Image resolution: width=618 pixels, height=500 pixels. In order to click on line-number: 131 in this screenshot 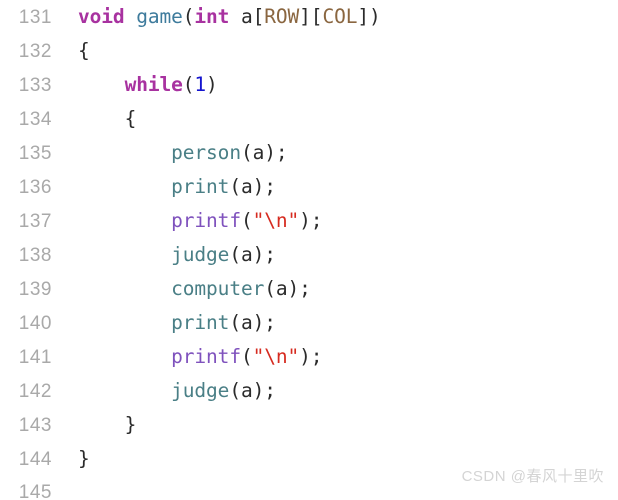, I will do `click(35, 17)`.